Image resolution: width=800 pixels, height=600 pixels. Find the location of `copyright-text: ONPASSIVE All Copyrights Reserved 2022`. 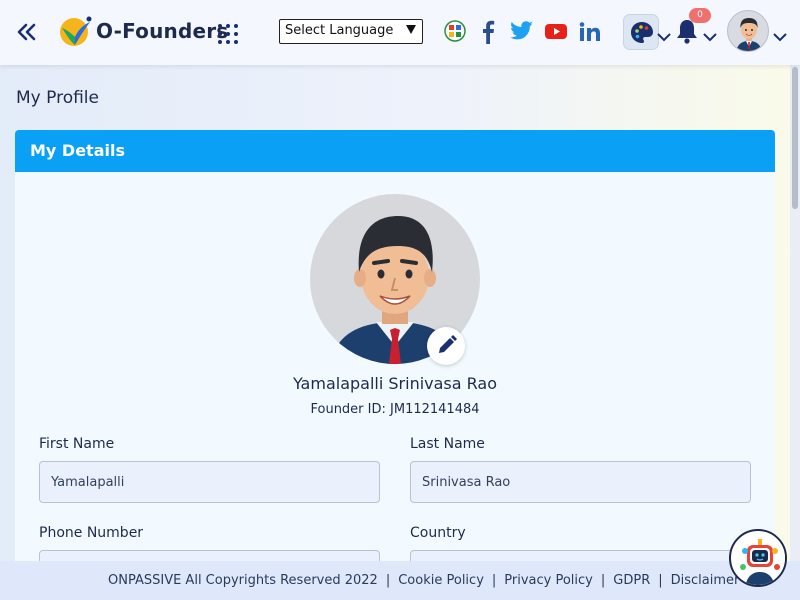

copyright-text: ONPASSIVE All Copyrights Reserved 2022 is located at coordinates (243, 580).